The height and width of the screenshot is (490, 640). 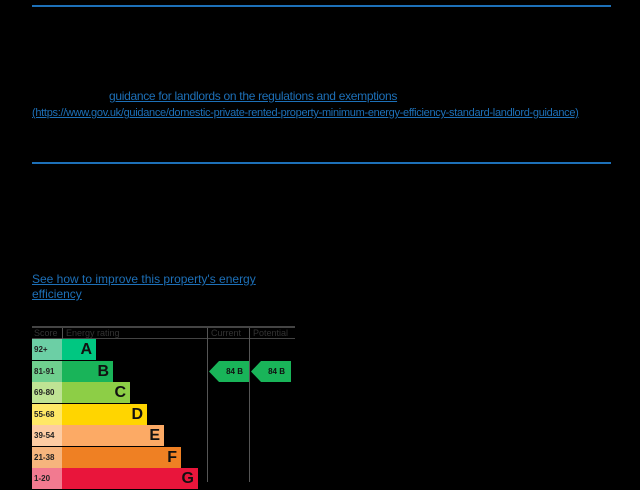 What do you see at coordinates (226, 333) in the screenshot?
I see `header-current: Current` at bounding box center [226, 333].